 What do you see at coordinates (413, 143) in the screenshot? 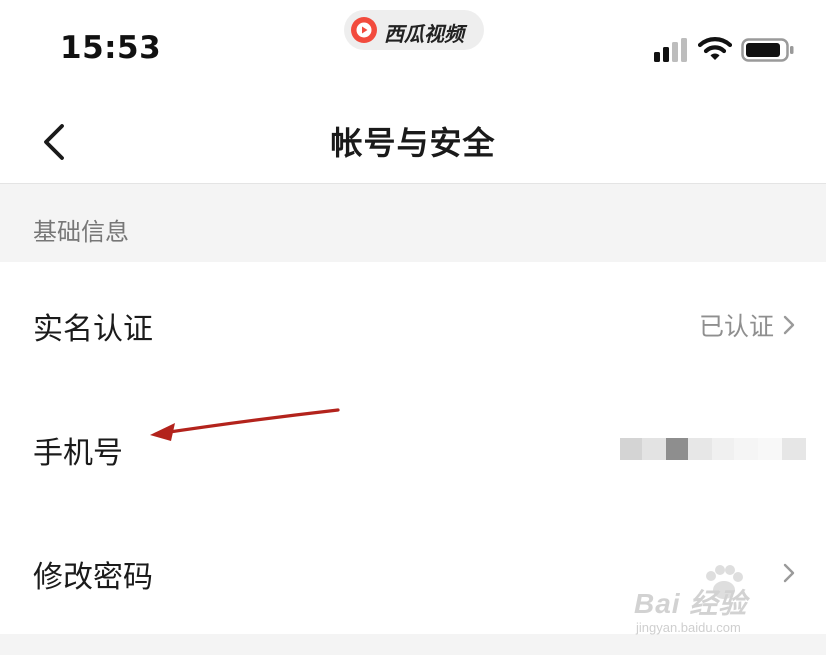
I see `page-title: 帐号与安全` at bounding box center [413, 143].